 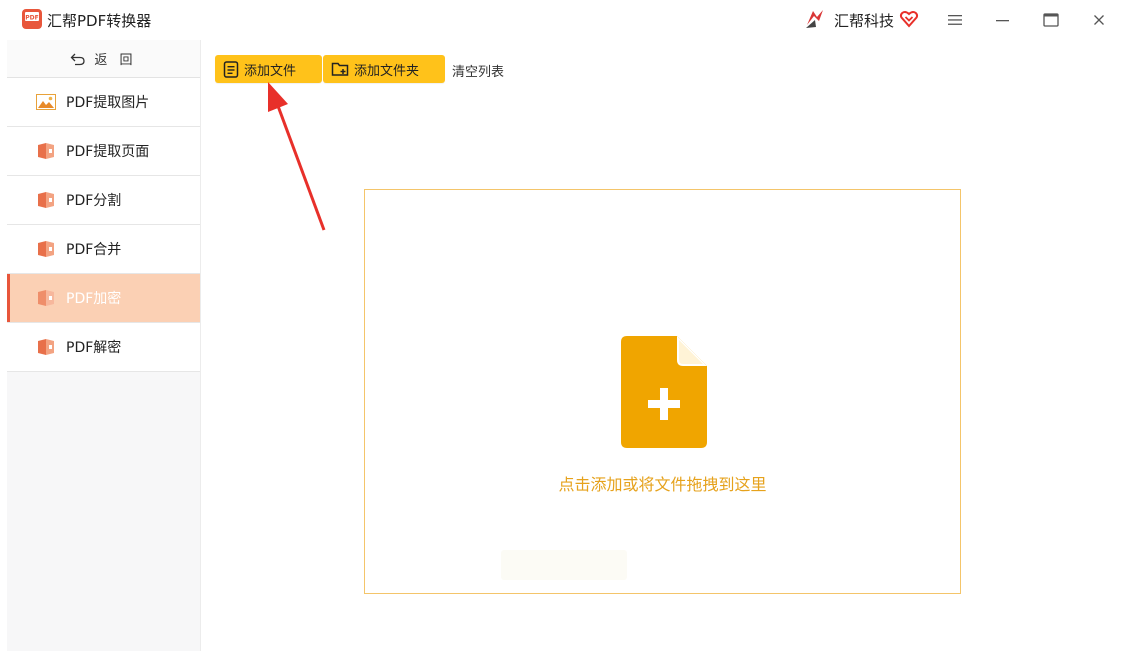 What do you see at coordinates (297, 156) in the screenshot?
I see `annotation-arrow` at bounding box center [297, 156].